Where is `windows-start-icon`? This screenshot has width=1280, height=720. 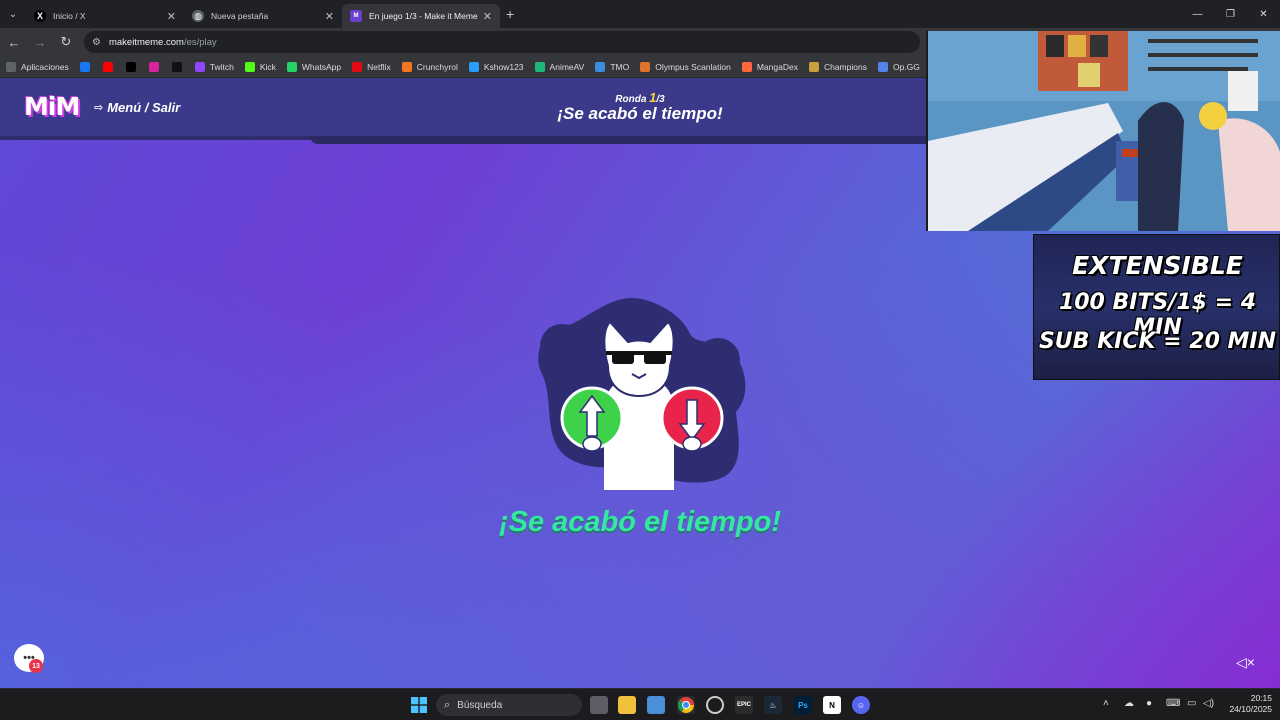 windows-start-icon is located at coordinates (419, 705).